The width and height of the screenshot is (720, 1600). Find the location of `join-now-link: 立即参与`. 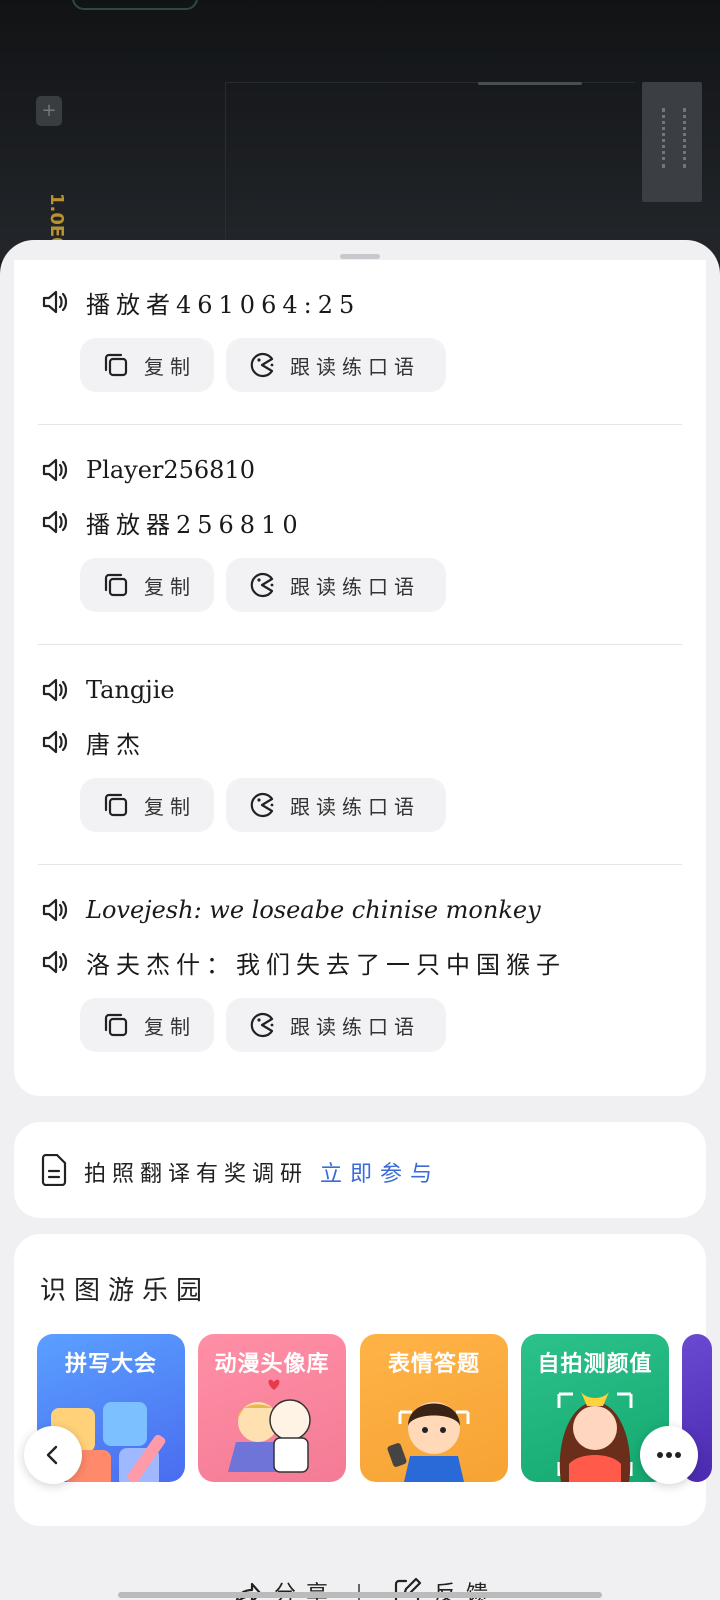

join-now-link: 立即参与 is located at coordinates (380, 1172).